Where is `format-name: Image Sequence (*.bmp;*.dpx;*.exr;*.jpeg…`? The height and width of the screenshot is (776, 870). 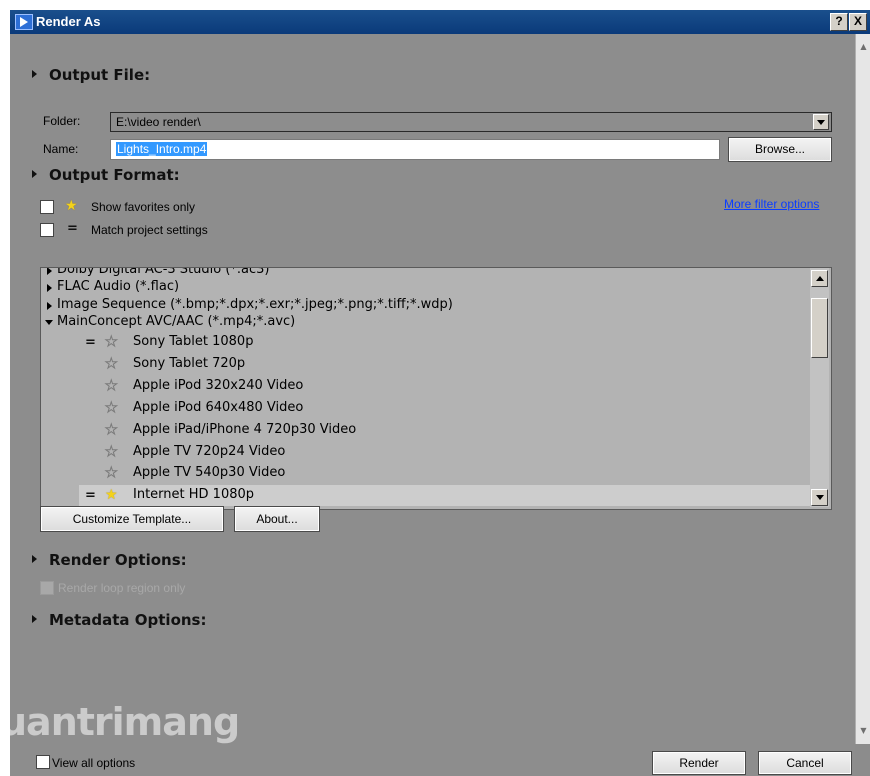 format-name: Image Sequence (*.bmp;*.dpx;*.exr;*.jpeg… is located at coordinates (255, 304).